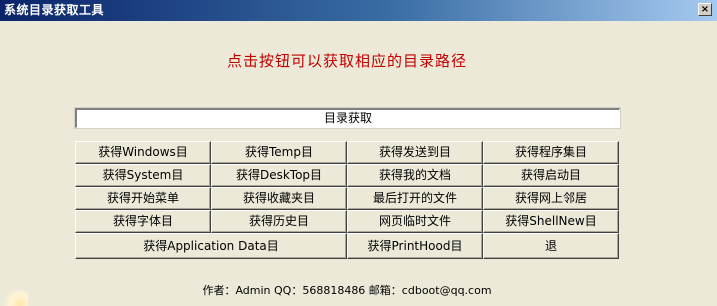 This screenshot has width=717, height=306. Describe the element at coordinates (415, 221) in the screenshot. I see `get-tempinet-dir-button: 网页临时文件` at that location.